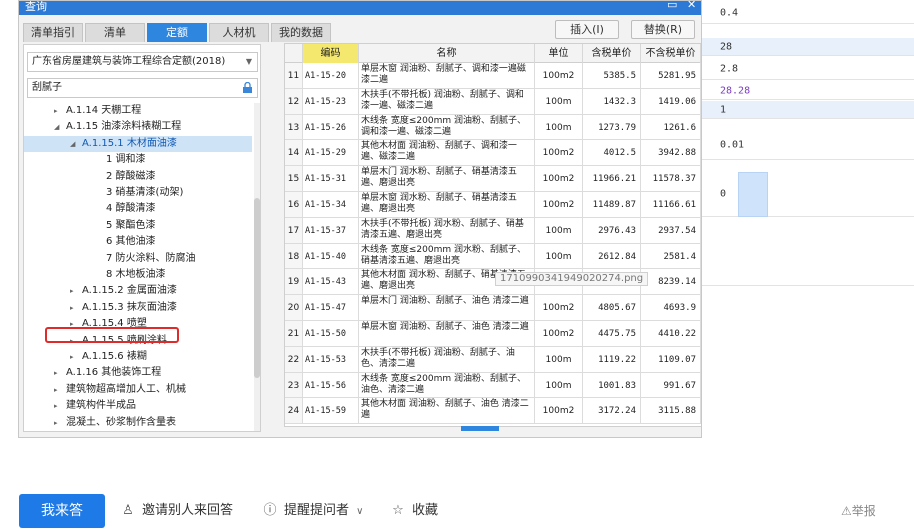  What do you see at coordinates (53, 32) in the screenshot?
I see `tab-bill-guide: 清单指引` at bounding box center [53, 32].